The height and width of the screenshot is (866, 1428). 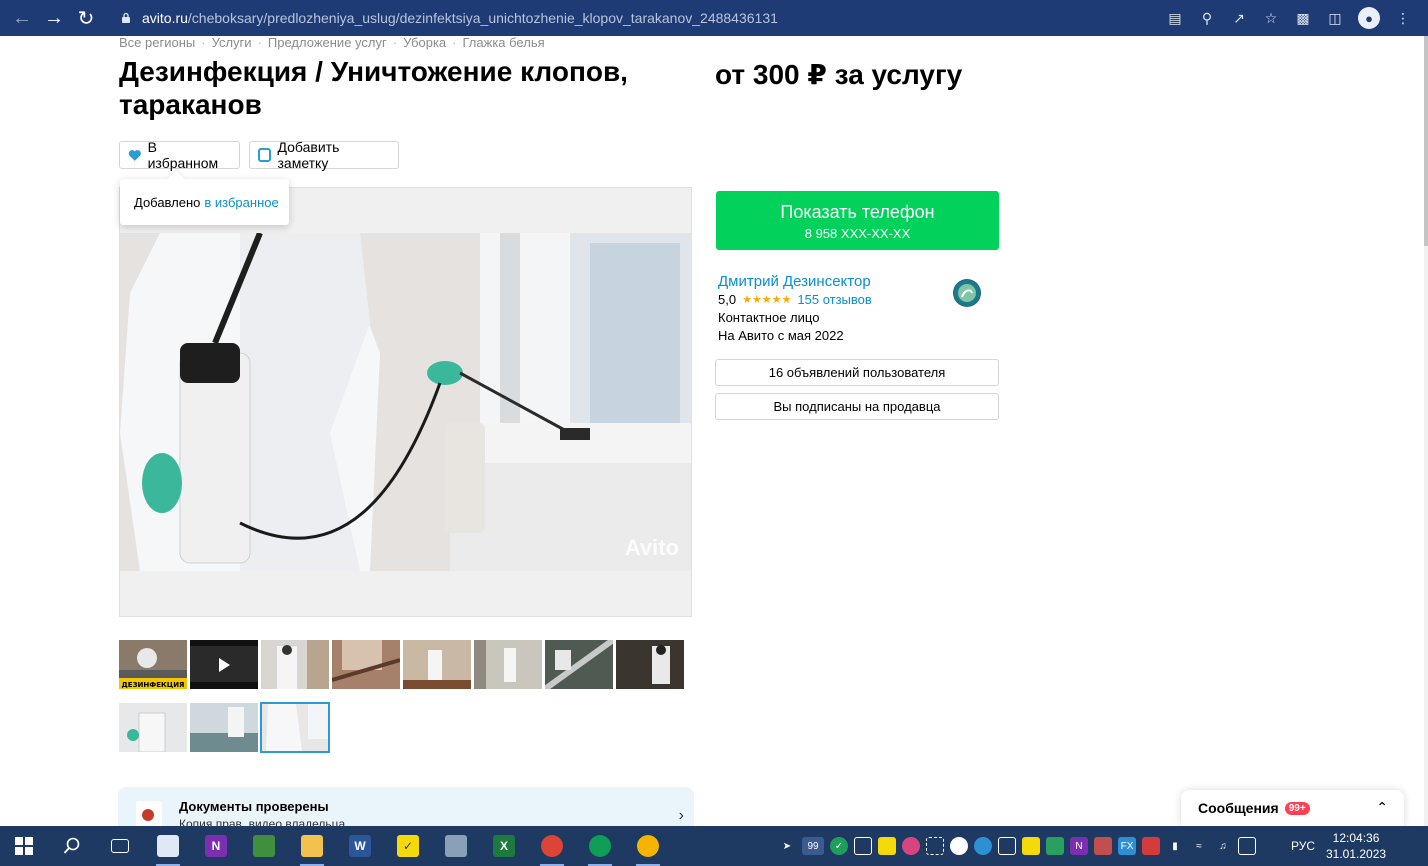 What do you see at coordinates (1127, 846) in the screenshot?
I see `fx-icon: FX` at bounding box center [1127, 846].